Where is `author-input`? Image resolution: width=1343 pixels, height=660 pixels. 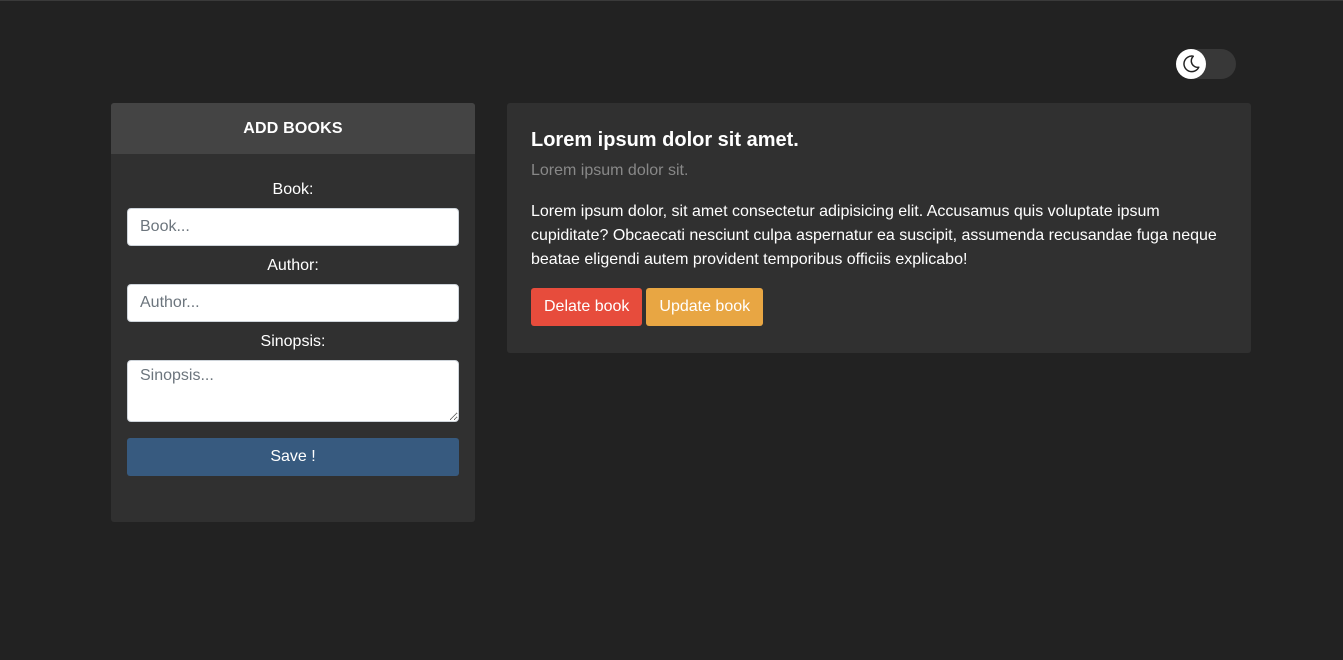
author-input is located at coordinates (293, 303).